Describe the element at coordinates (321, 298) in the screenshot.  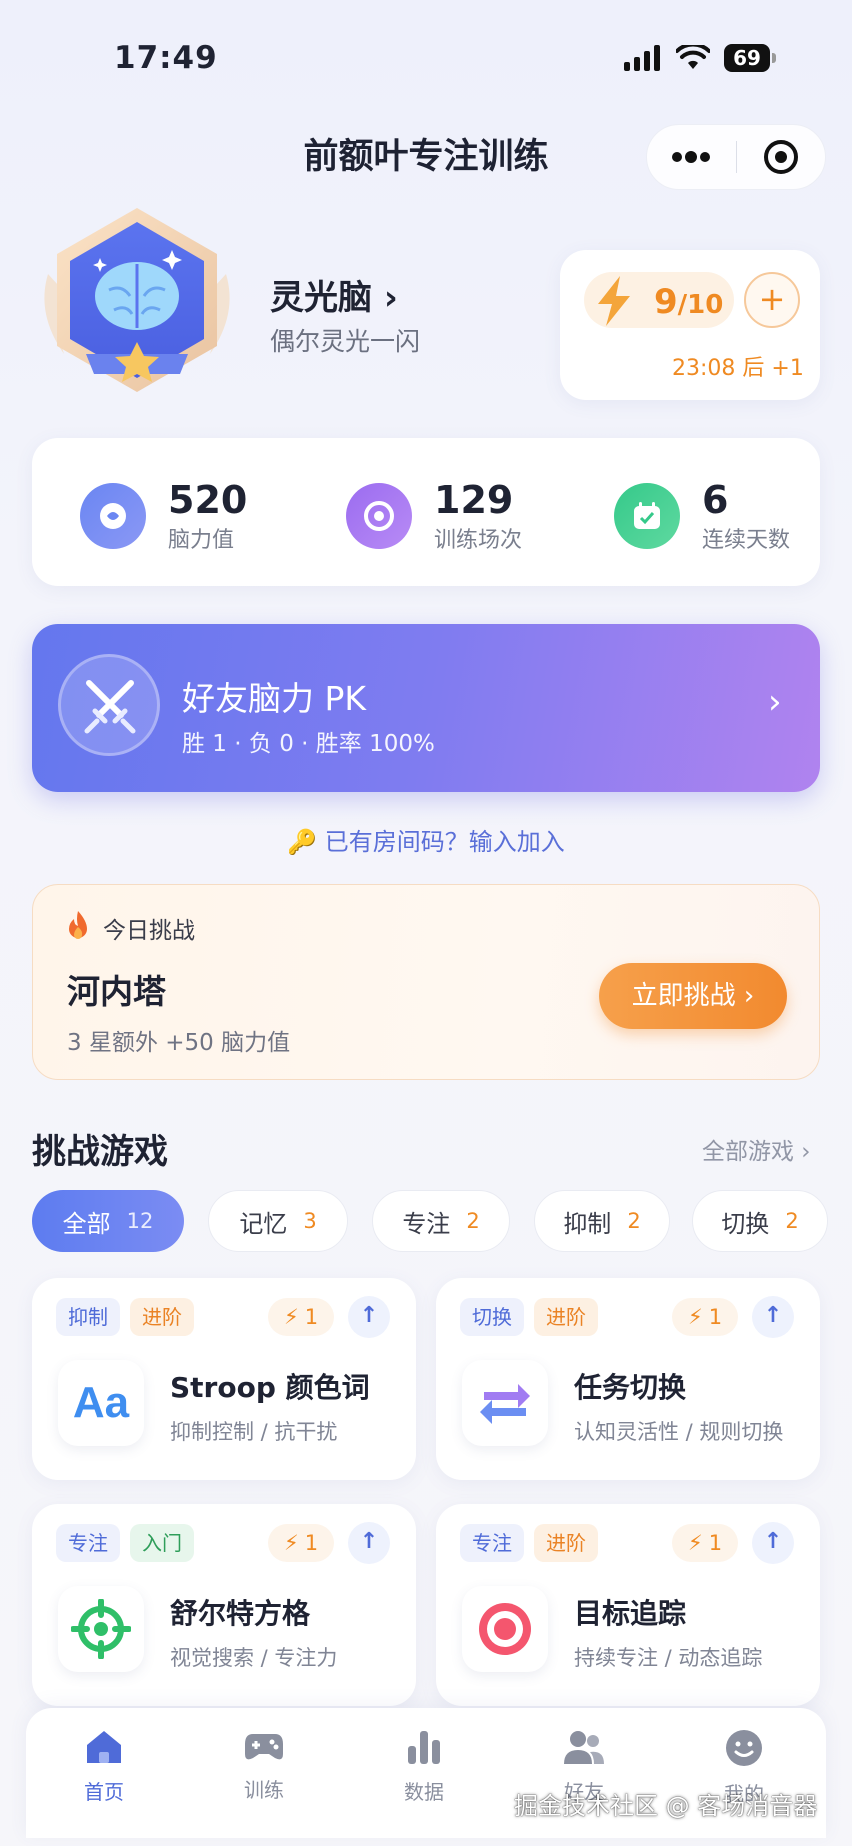
I see `profile-name-text: 灵光脑` at that location.